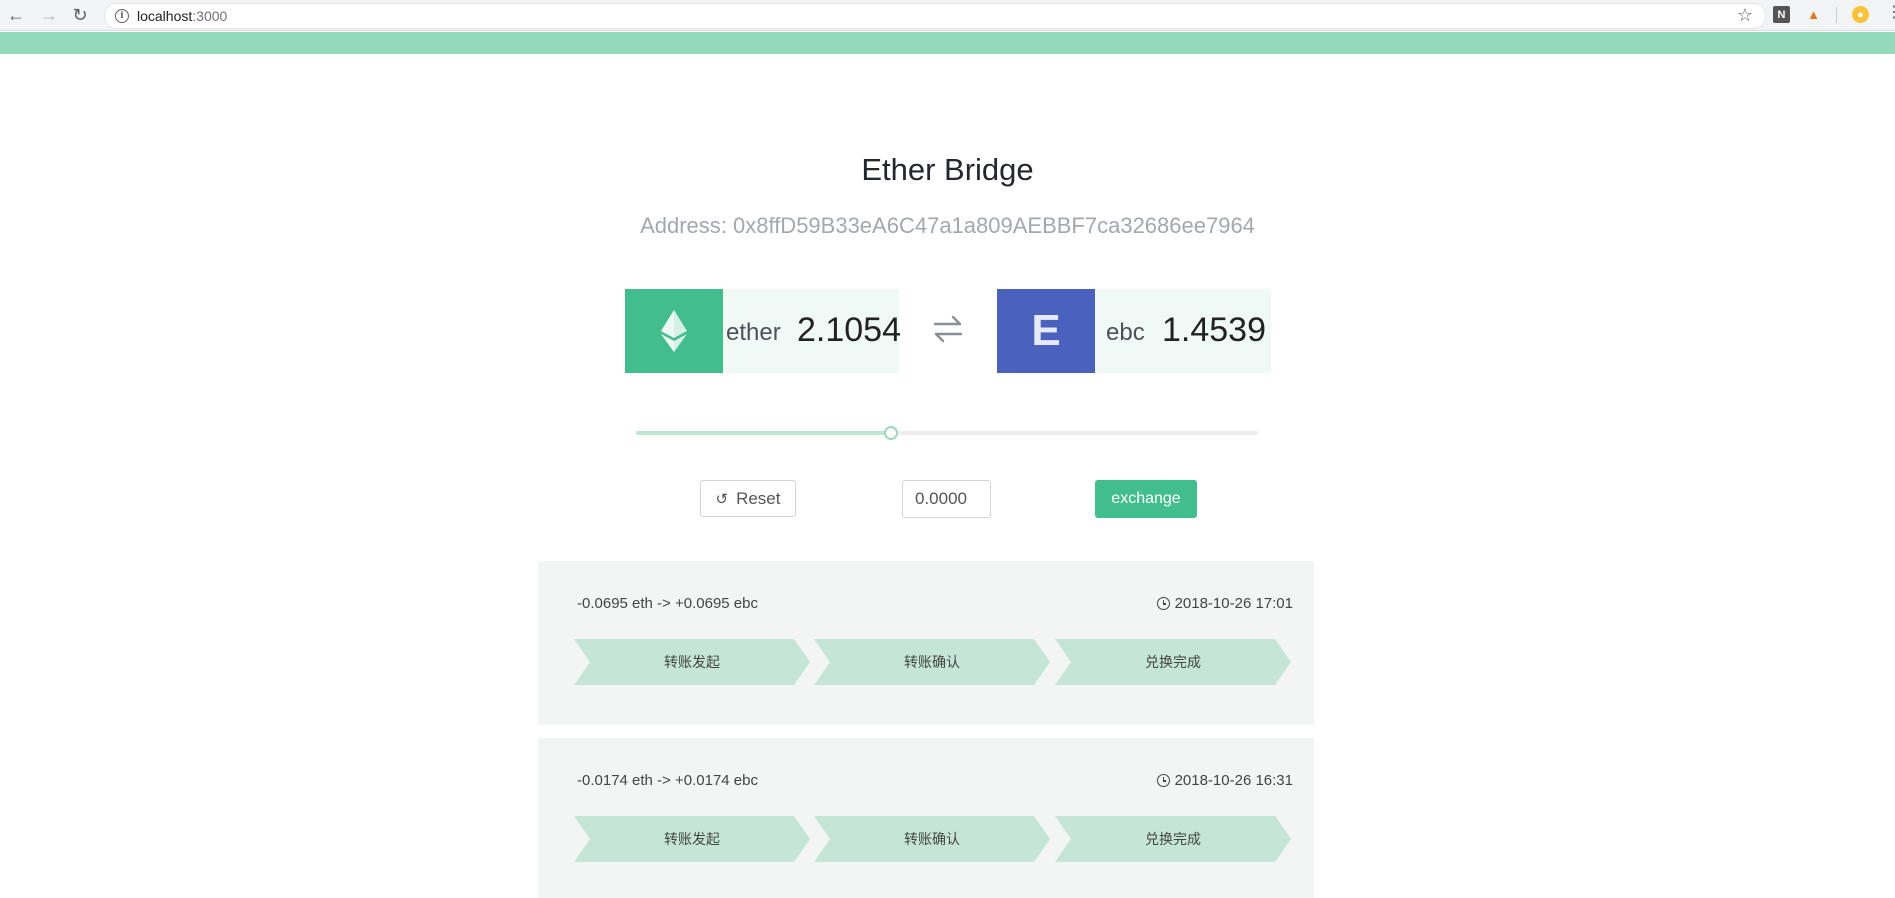 This screenshot has width=1895, height=898. What do you see at coordinates (1890, 13) in the screenshot?
I see `browser-menu-icon: ⋮` at bounding box center [1890, 13].